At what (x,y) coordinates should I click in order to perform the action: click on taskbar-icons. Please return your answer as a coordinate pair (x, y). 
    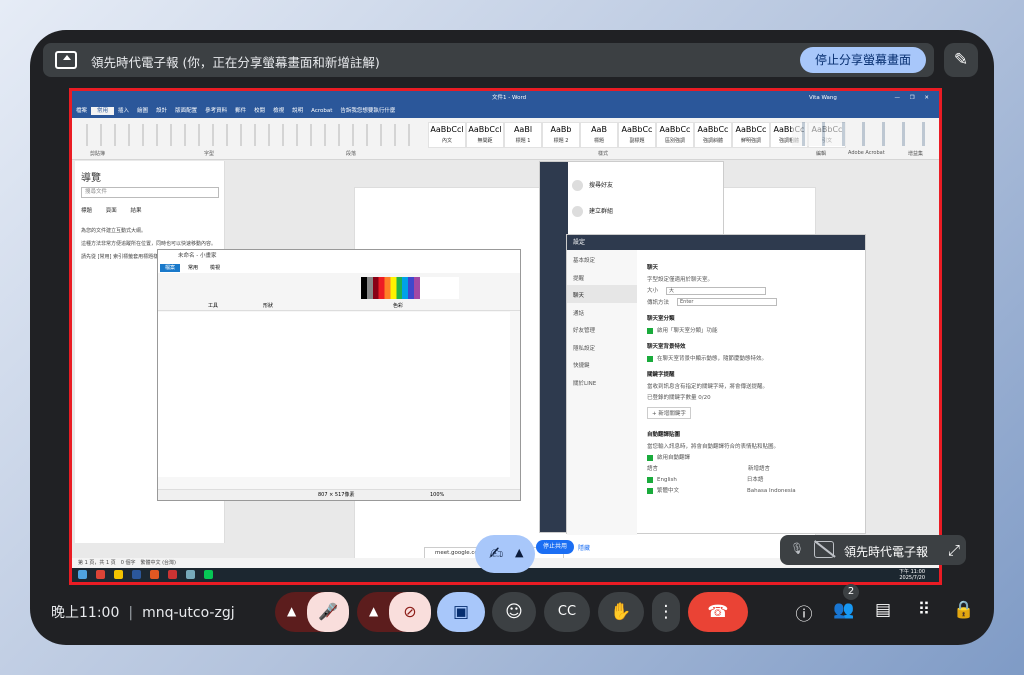
    Looking at the image, I should click on (145, 574).